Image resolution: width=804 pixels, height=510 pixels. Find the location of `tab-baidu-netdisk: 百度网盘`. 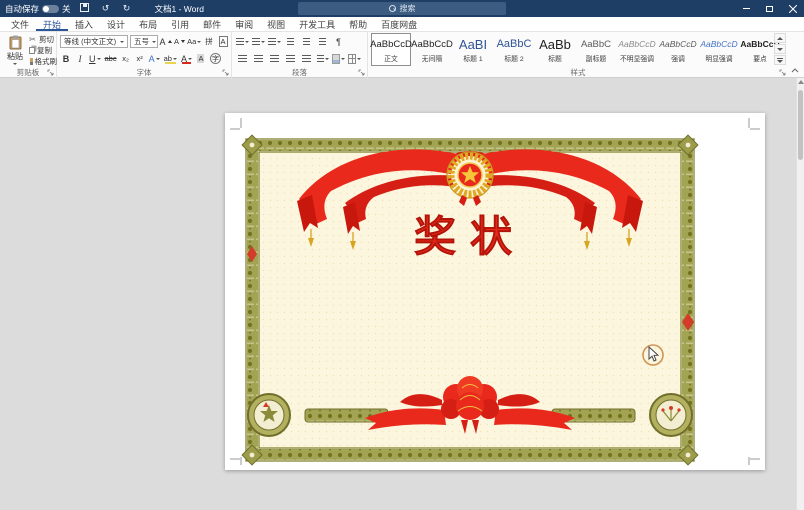

tab-baidu-netdisk: 百度网盘 is located at coordinates (399, 24).